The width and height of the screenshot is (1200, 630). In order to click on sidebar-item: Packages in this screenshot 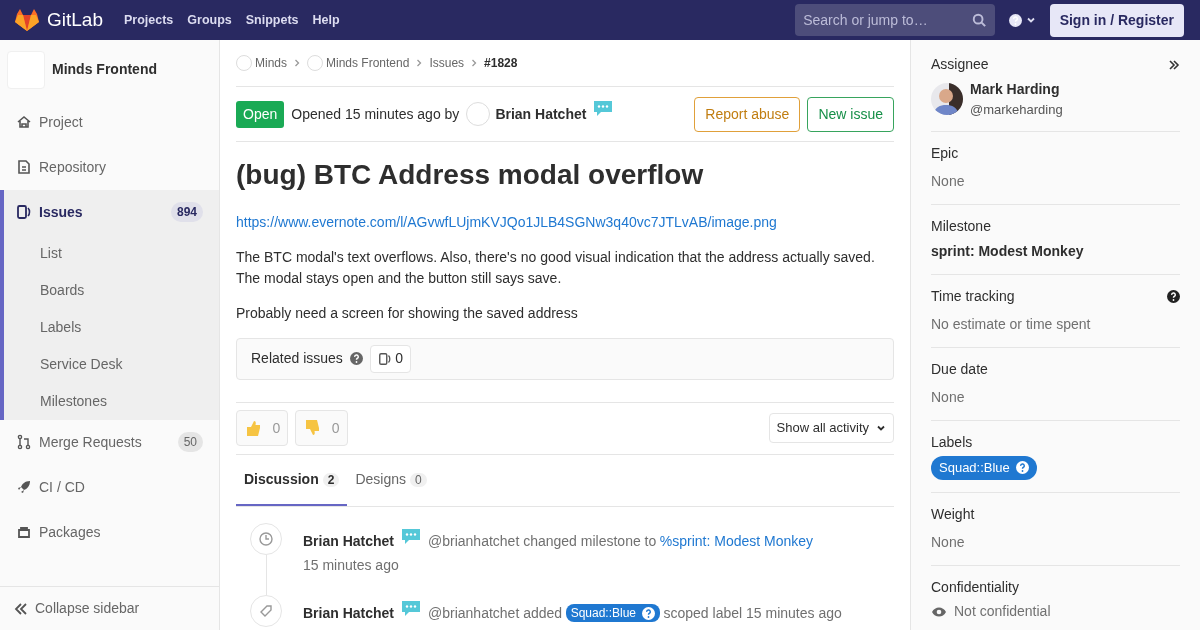, I will do `click(109, 532)`.